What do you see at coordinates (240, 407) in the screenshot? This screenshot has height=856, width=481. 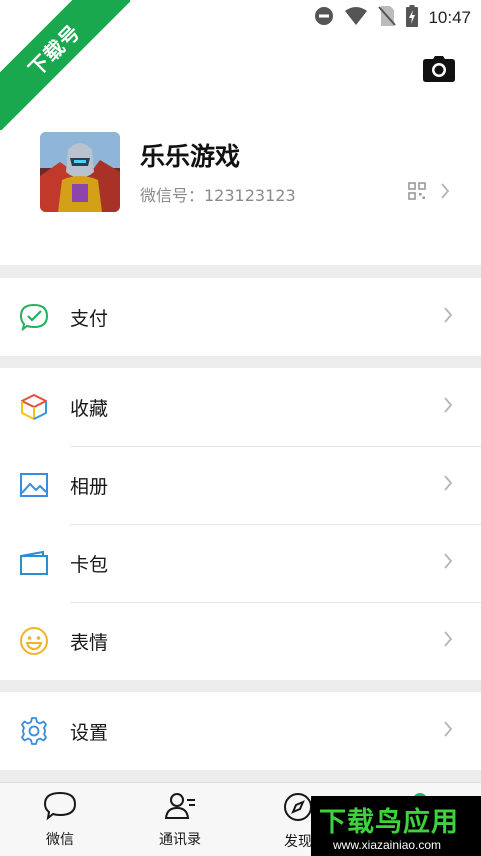 I see `menu-item-favorites: 收藏` at bounding box center [240, 407].